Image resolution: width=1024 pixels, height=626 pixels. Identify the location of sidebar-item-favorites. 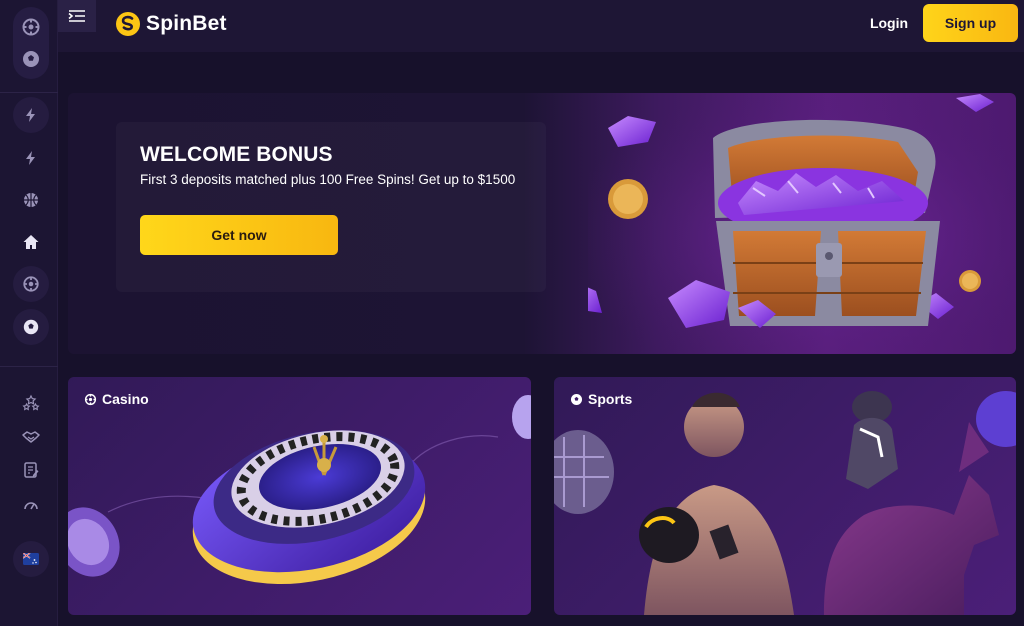
(31, 403).